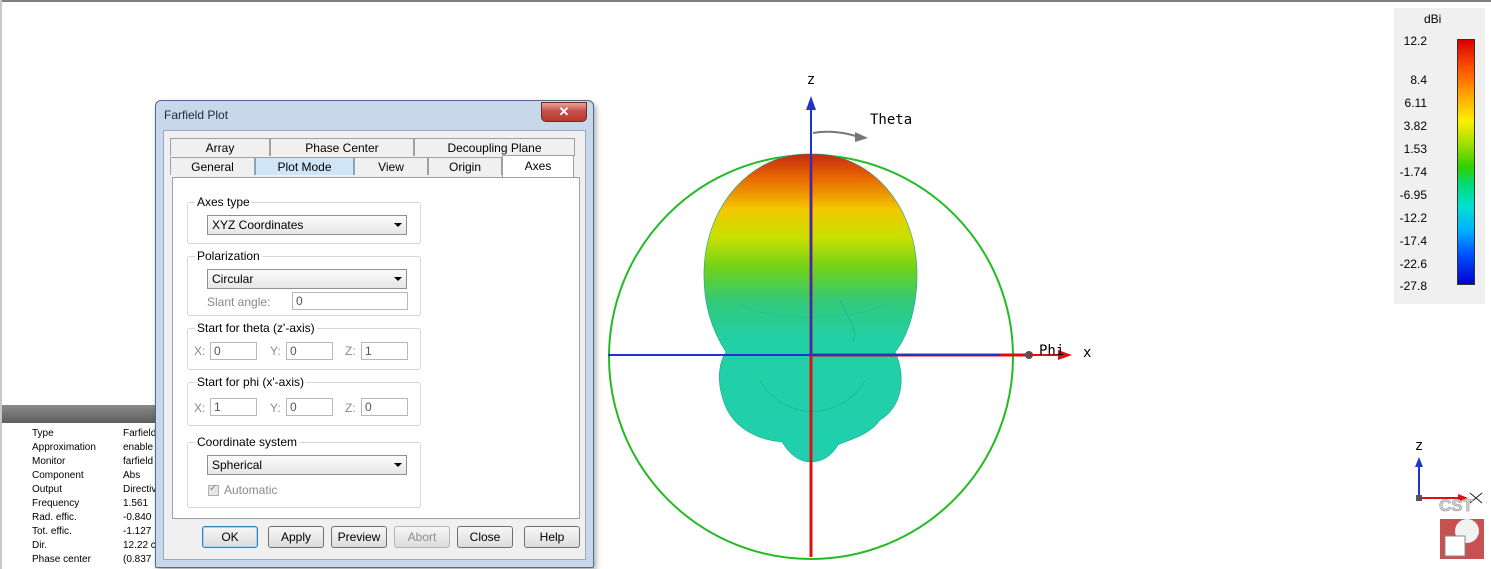  What do you see at coordinates (49, 461) in the screenshot?
I see `info-key: Monitor` at bounding box center [49, 461].